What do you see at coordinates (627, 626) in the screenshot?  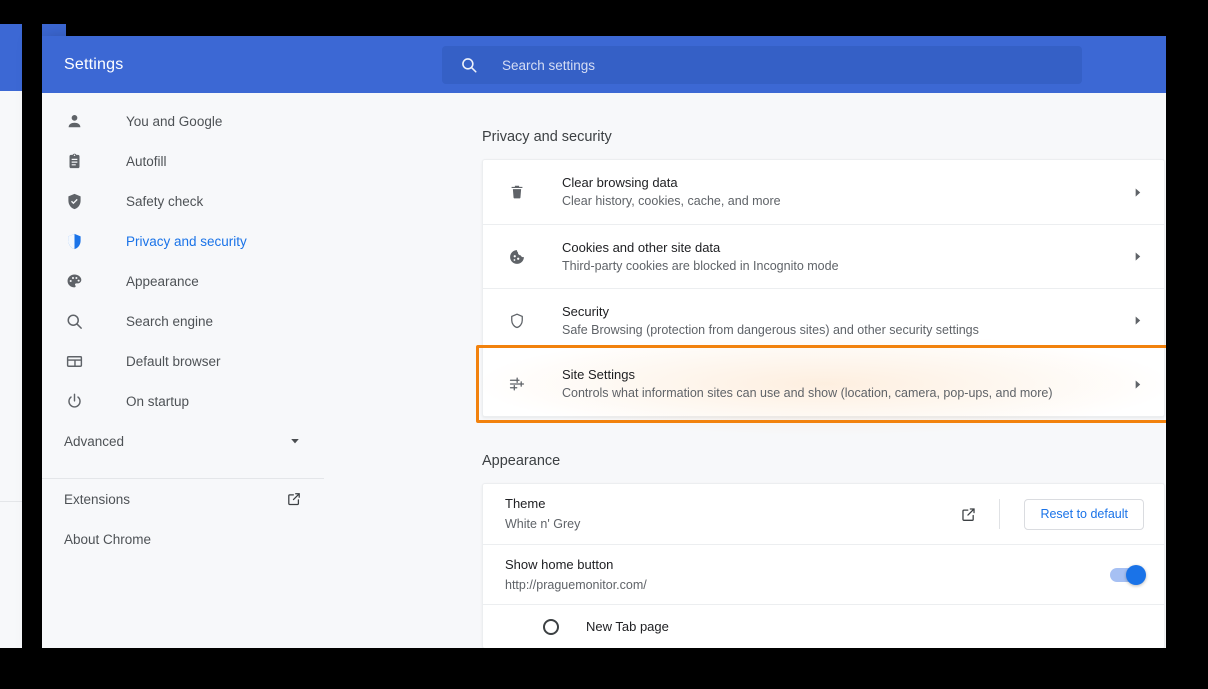 I see `new-tab-page-label: New Tab page` at bounding box center [627, 626].